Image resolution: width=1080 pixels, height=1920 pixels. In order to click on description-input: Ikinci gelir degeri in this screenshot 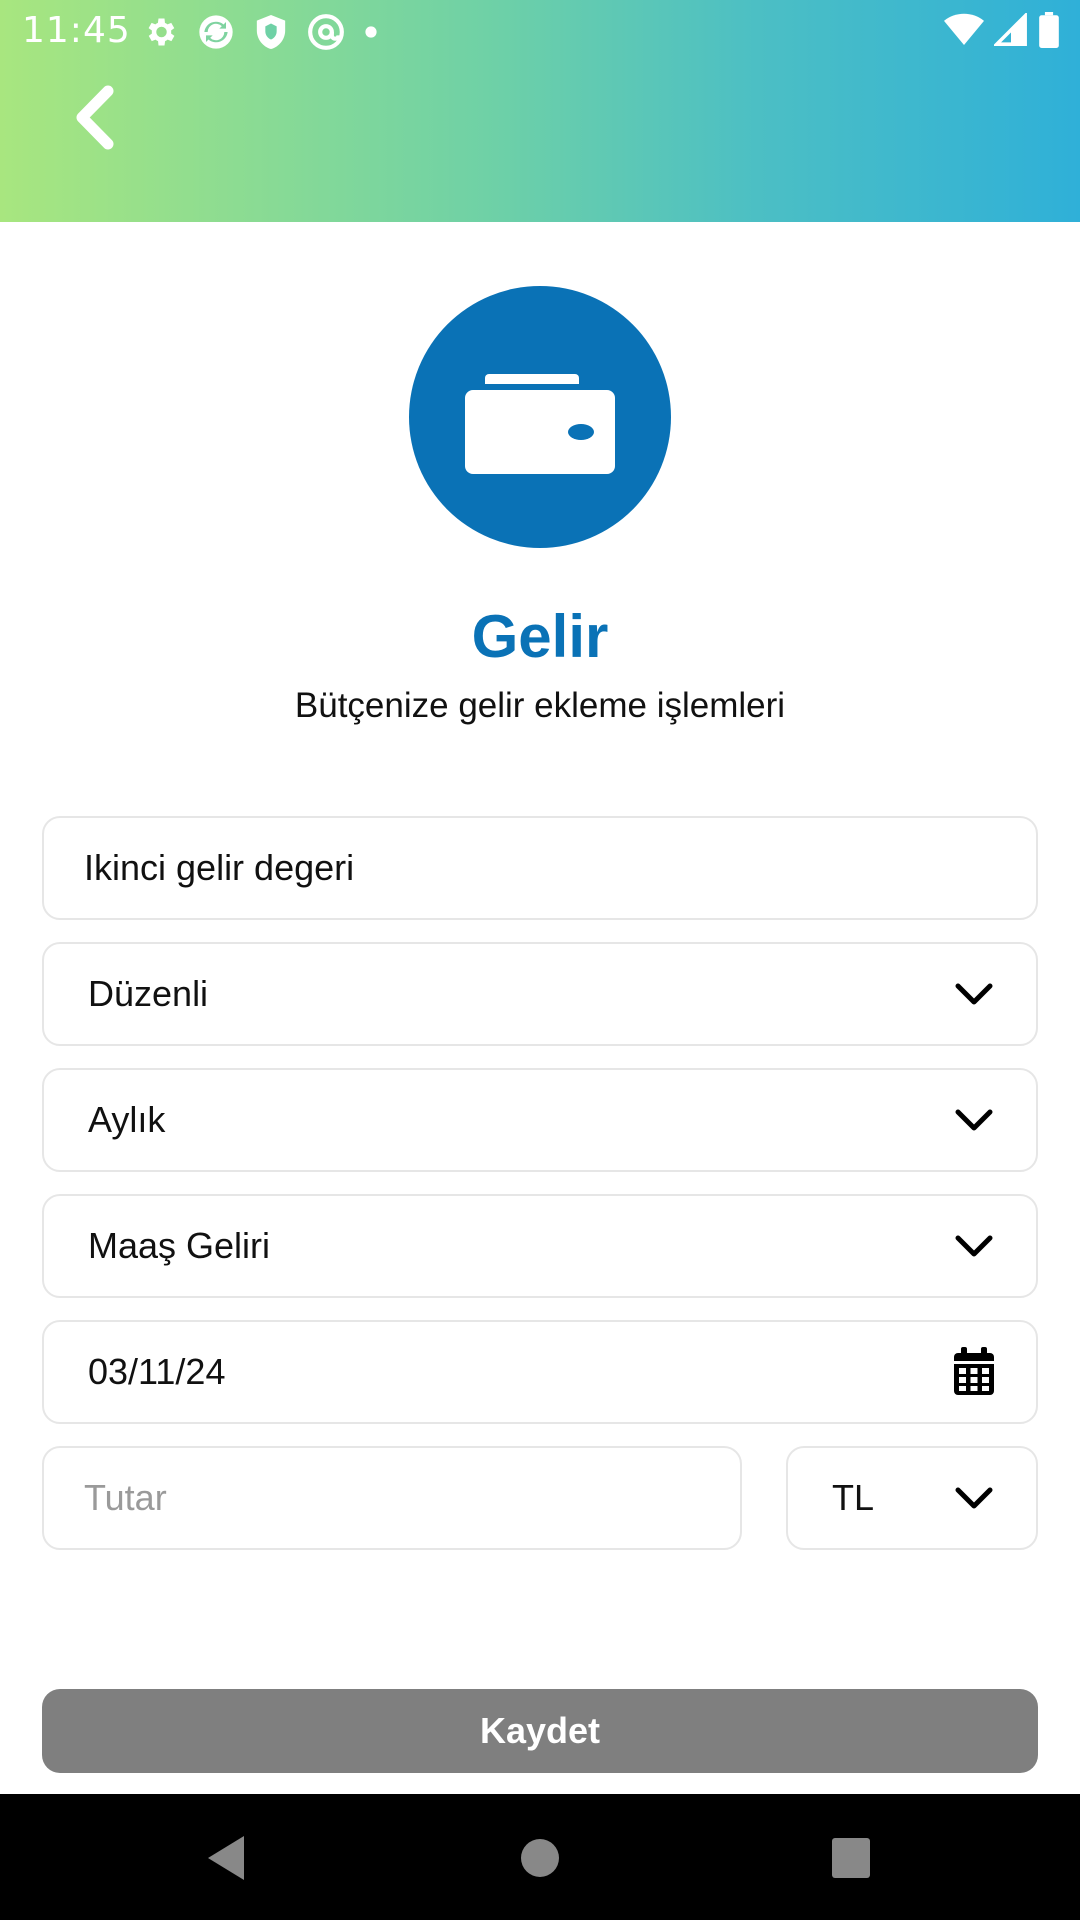, I will do `click(540, 868)`.